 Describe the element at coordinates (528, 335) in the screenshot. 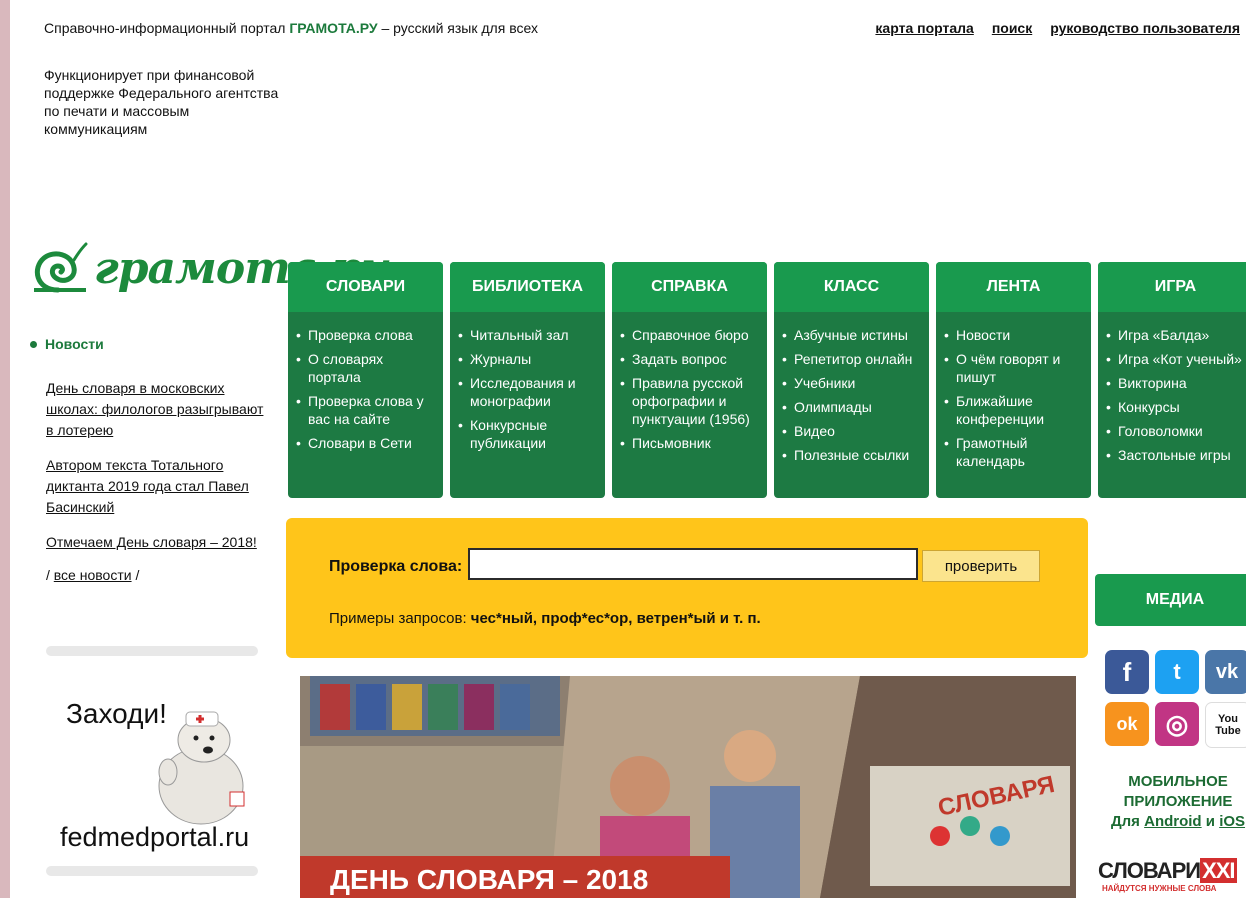

I see `menu-item: Читальный зал` at that location.